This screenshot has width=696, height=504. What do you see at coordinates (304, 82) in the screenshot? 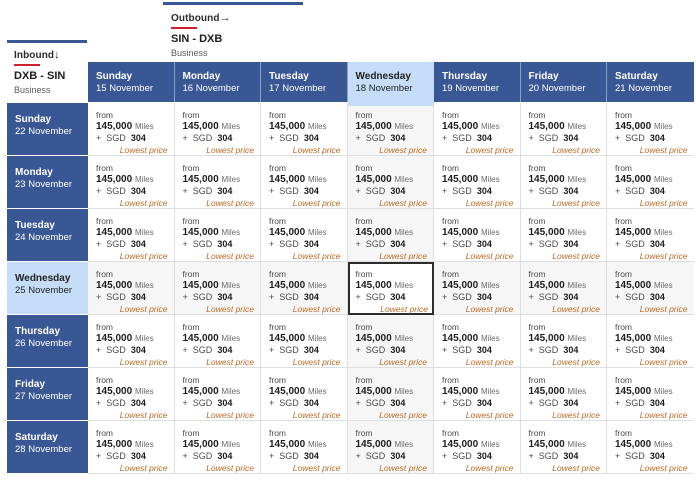
I see `outbound-date-header-tuesday: Tuesday 17 November` at bounding box center [304, 82].